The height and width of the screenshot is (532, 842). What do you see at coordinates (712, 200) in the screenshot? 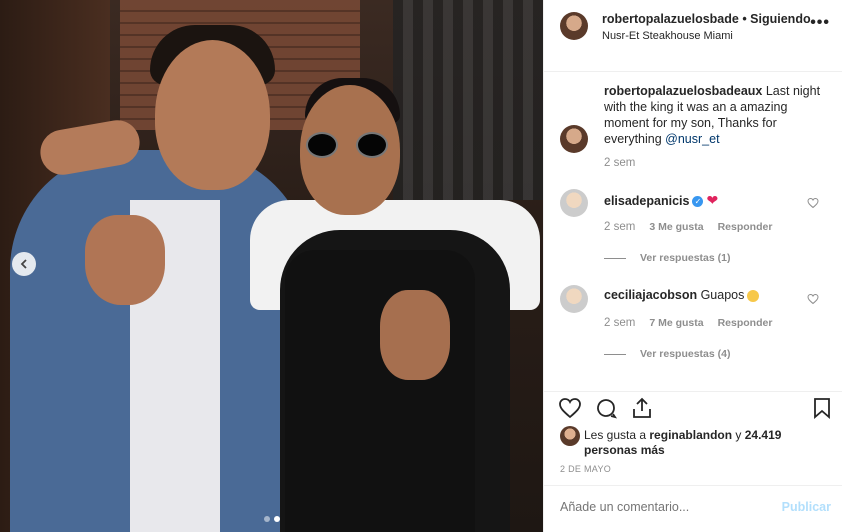
I see `heart-emoji-icon: ❤` at bounding box center [712, 200].